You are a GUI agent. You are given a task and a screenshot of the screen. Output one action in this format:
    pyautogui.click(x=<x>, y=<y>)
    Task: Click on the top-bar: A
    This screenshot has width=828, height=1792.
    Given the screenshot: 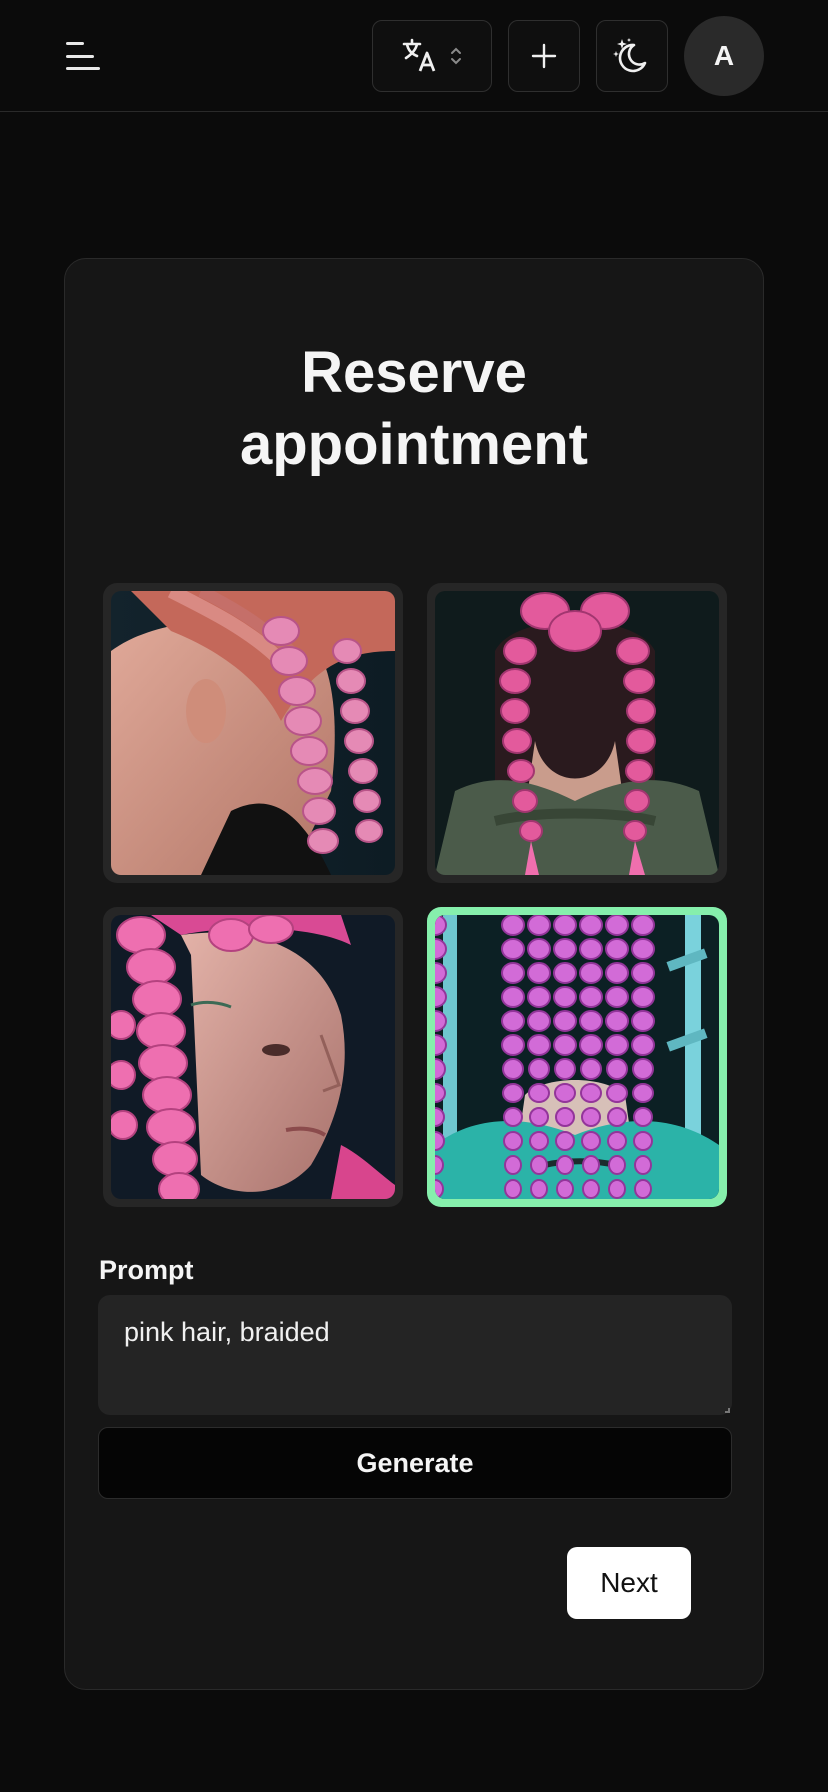 What is the action you would take?
    pyautogui.click(x=414, y=56)
    